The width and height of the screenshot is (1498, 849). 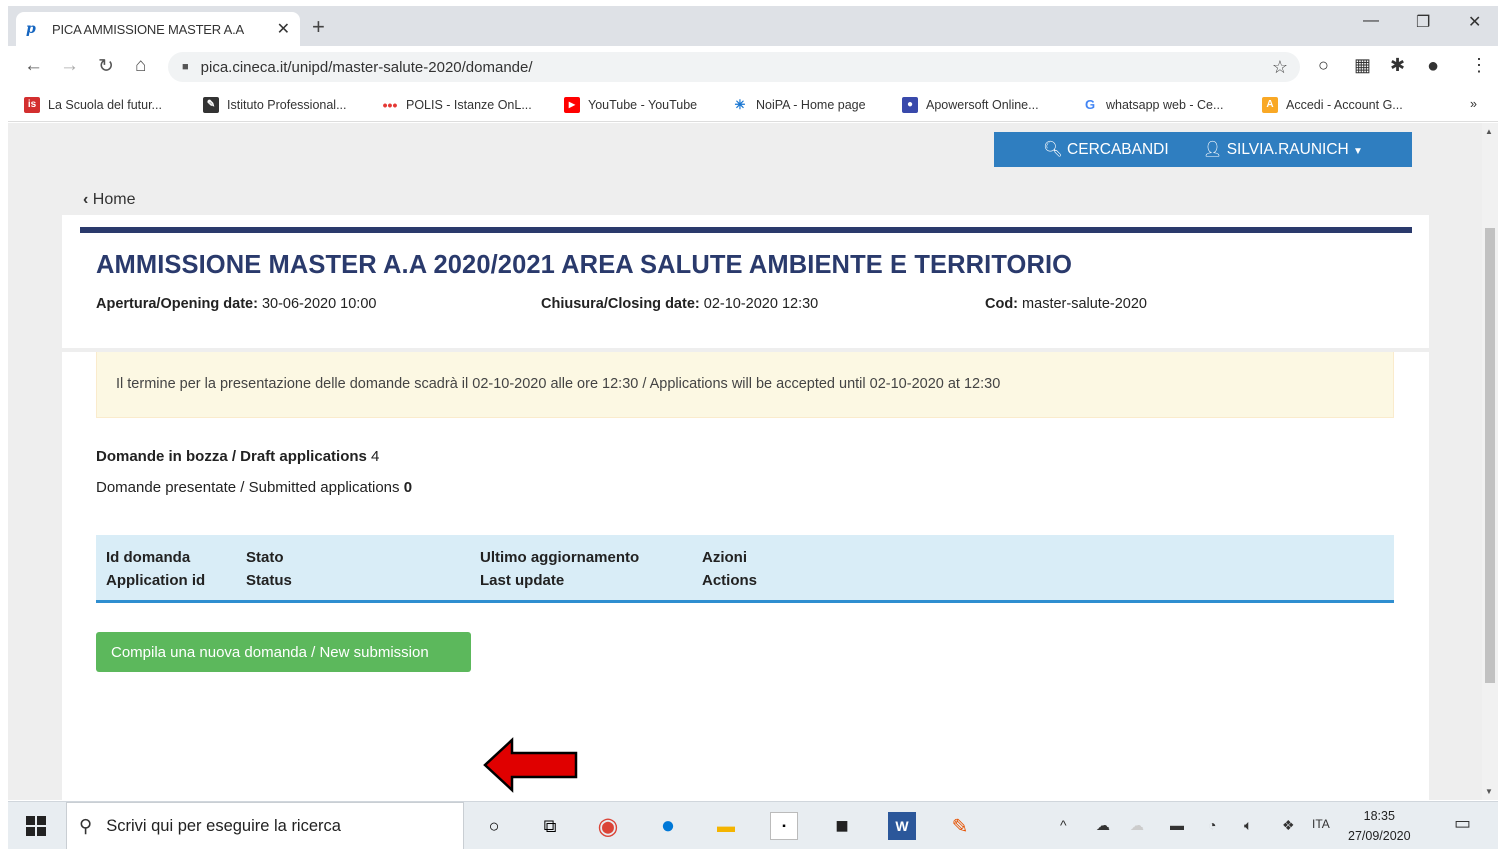 I want to click on paint-icon: ✎, so click(x=960, y=826).